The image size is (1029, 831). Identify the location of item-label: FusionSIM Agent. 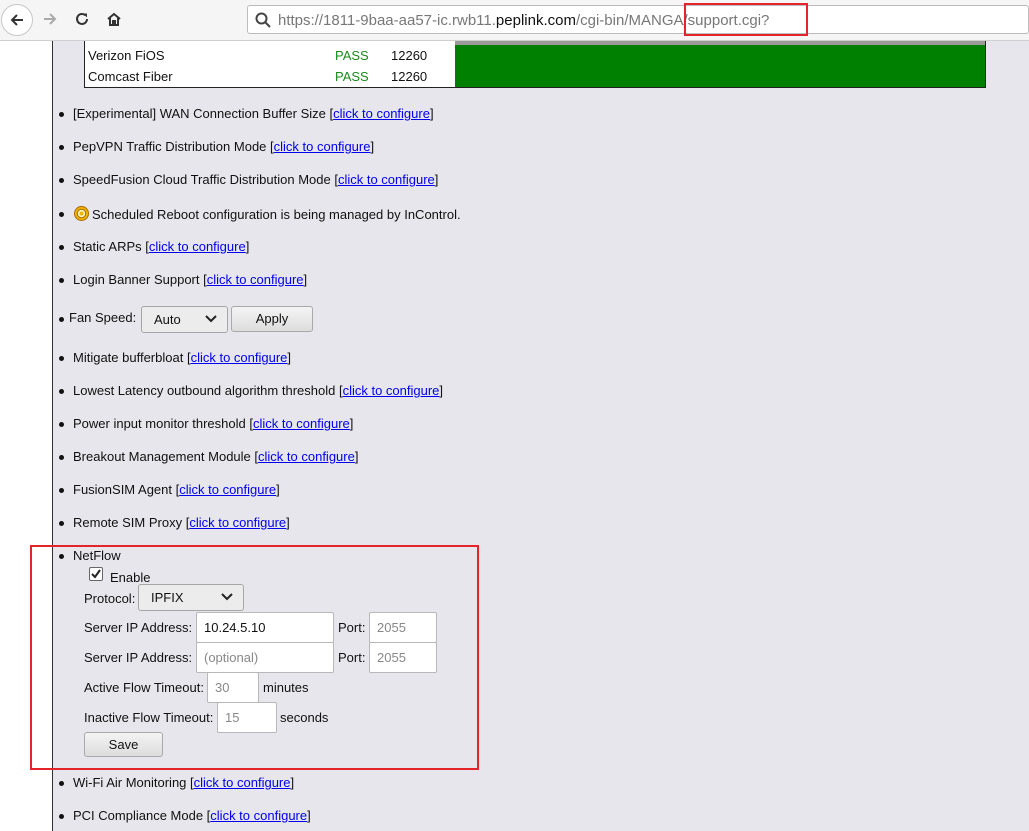
(122, 489).